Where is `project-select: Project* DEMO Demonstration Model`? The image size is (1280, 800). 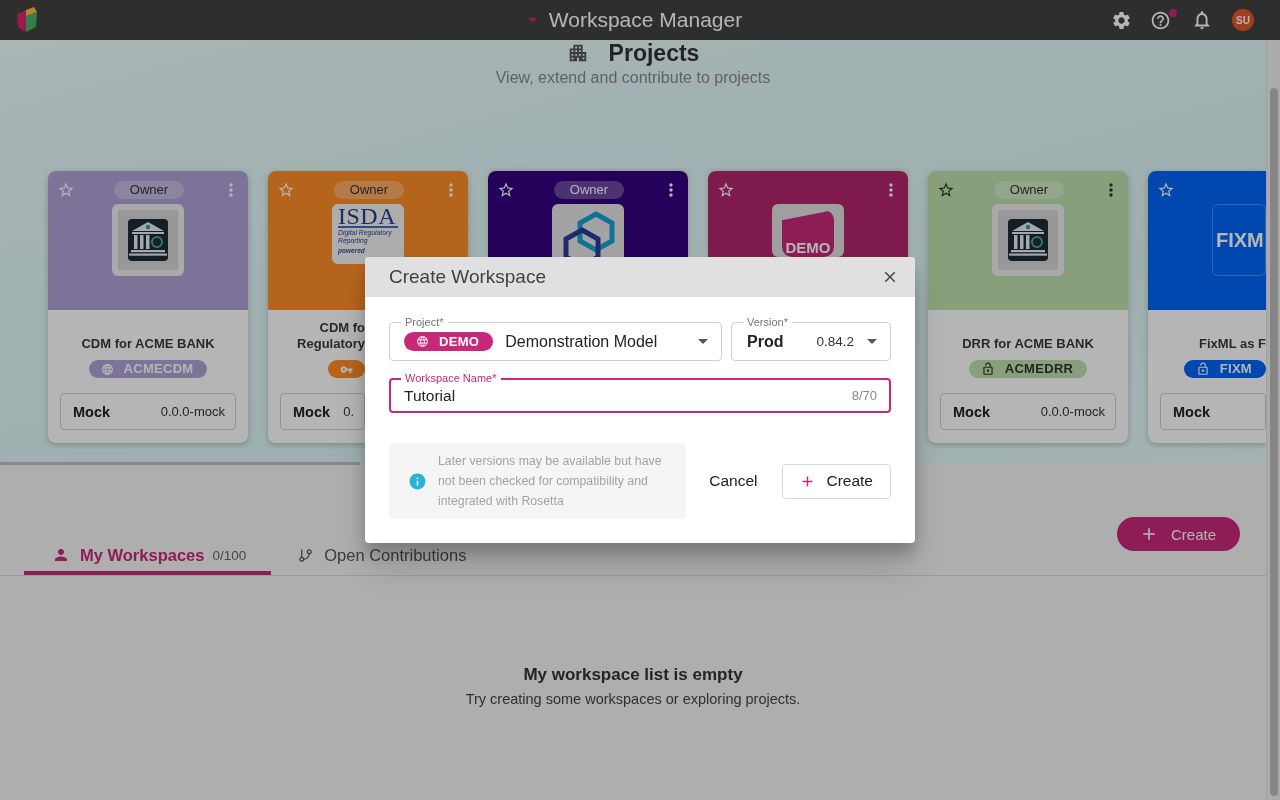
project-select: Project* DEMO Demonstration Model is located at coordinates (555, 338).